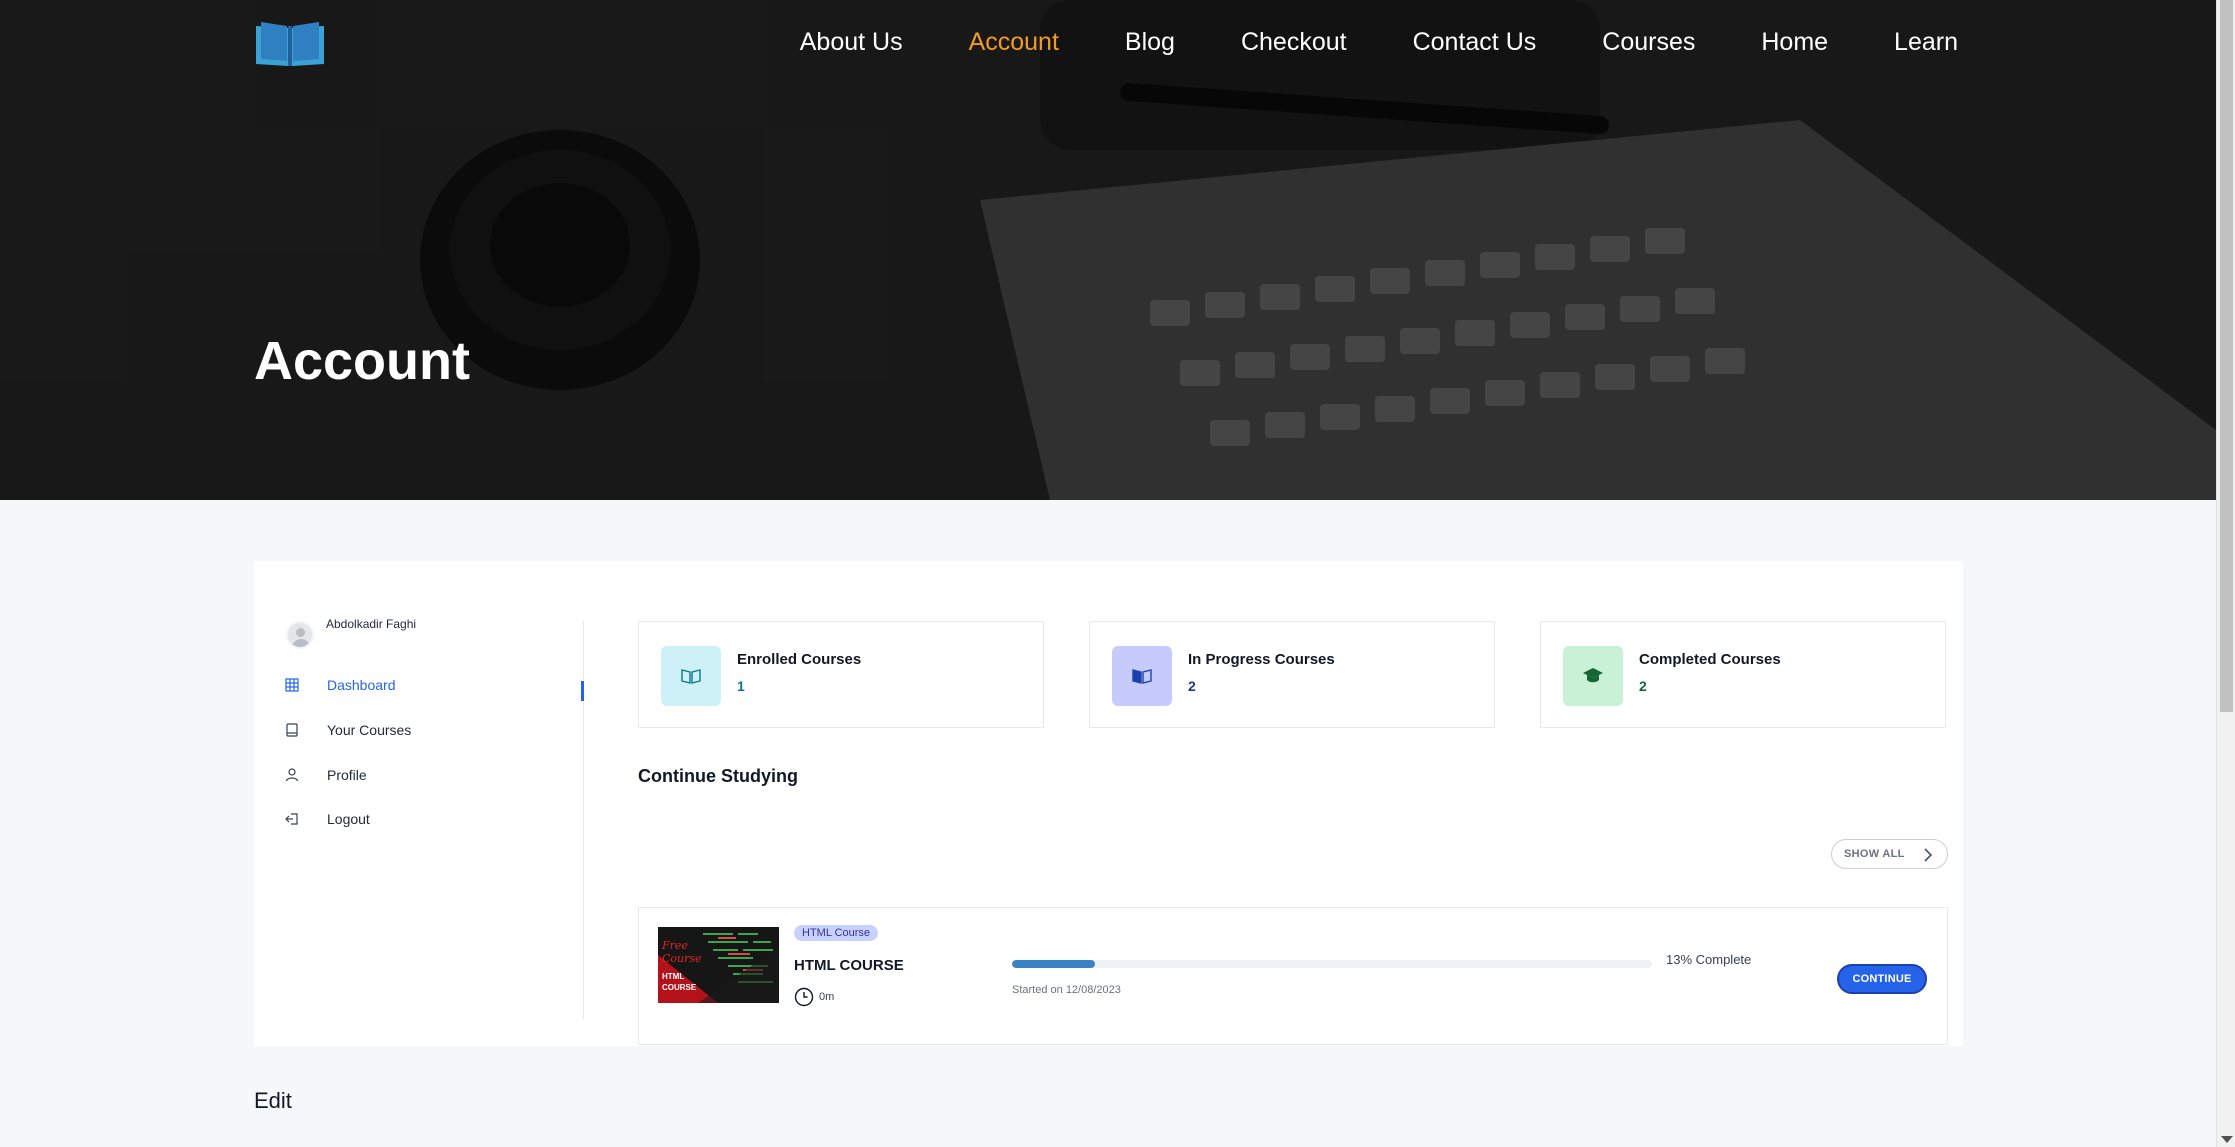 The image size is (2235, 1147). Describe the element at coordinates (827, 997) in the screenshot. I see `duration-text: 0m` at that location.